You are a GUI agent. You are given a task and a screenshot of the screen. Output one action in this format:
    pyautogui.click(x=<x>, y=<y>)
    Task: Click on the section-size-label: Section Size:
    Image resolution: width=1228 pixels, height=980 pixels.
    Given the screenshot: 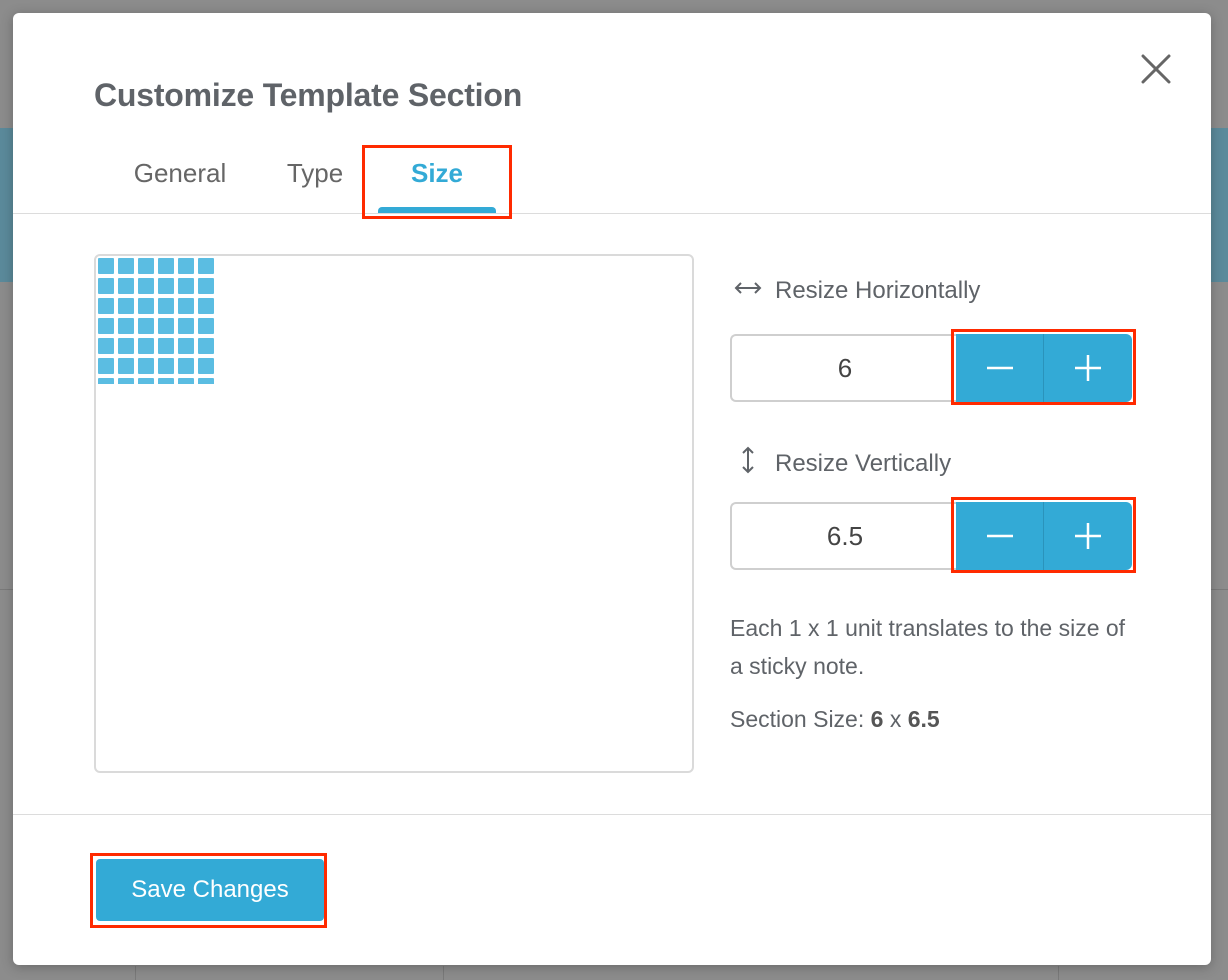 What is the action you would take?
    pyautogui.click(x=797, y=719)
    